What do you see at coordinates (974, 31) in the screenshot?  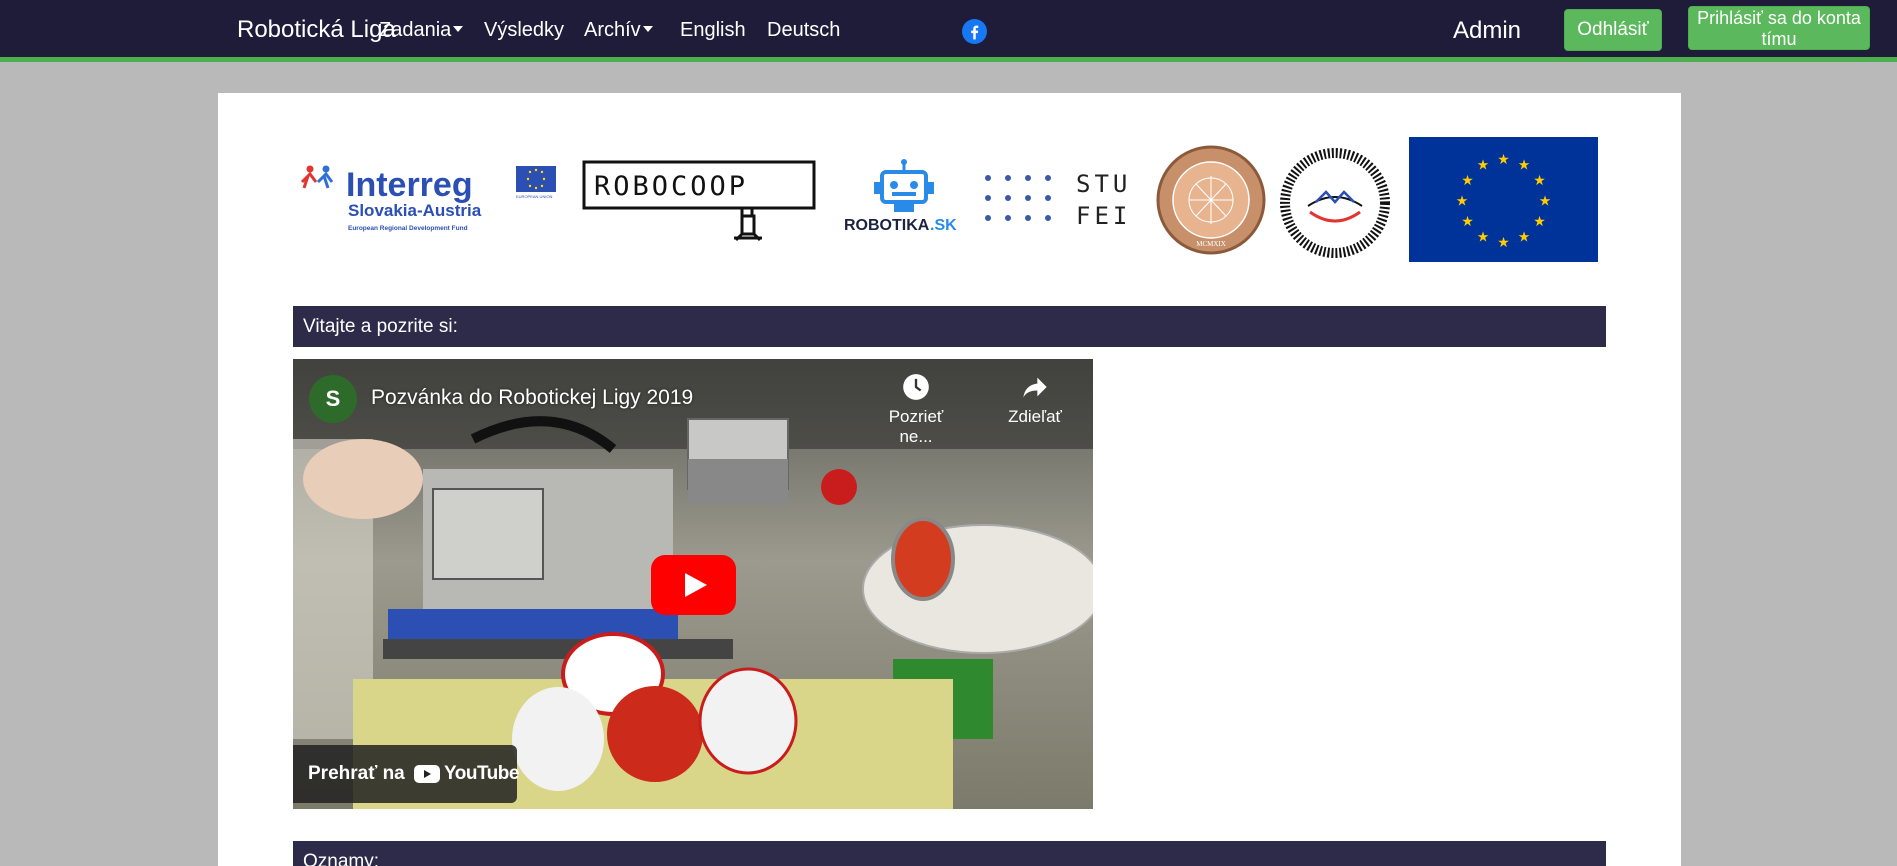 I see `facebook-icon` at bounding box center [974, 31].